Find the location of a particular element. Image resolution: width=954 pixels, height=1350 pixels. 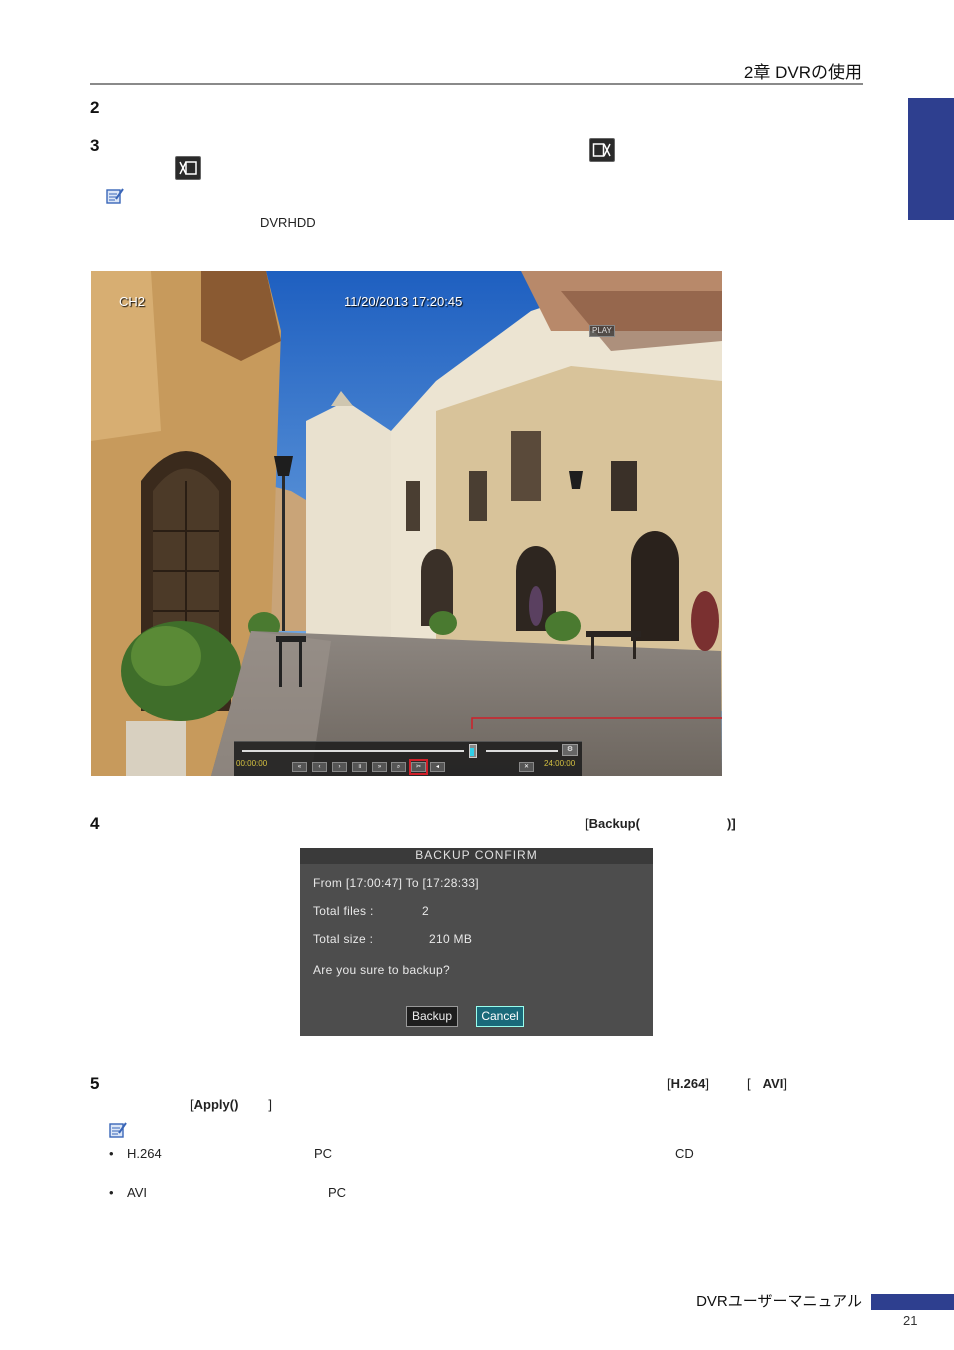

step-4-bracket-close: )] is located at coordinates (731, 823).